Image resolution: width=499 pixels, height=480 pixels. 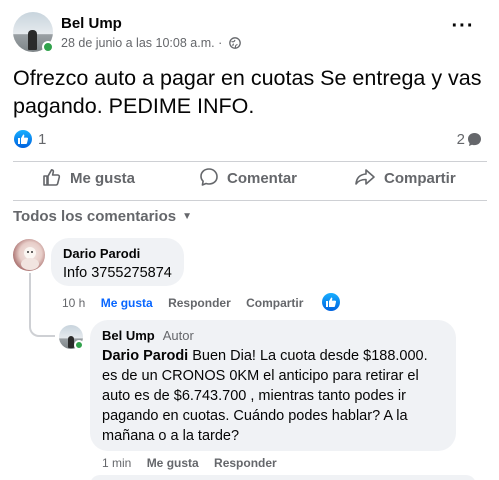 I want to click on comment-actions: 10 h Me gusta Responder Compartir, so click(x=188, y=303).